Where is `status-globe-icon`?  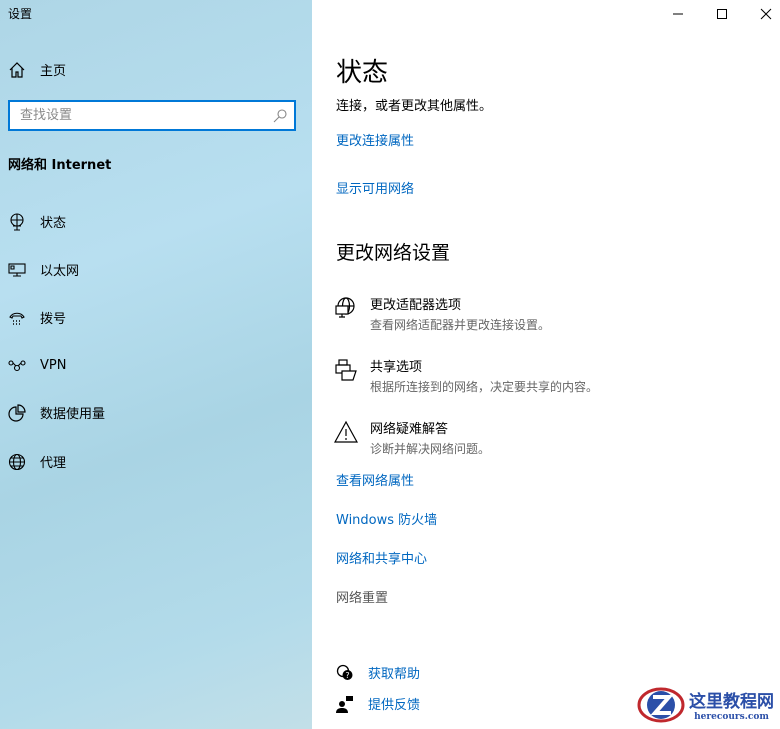 status-globe-icon is located at coordinates (17, 221).